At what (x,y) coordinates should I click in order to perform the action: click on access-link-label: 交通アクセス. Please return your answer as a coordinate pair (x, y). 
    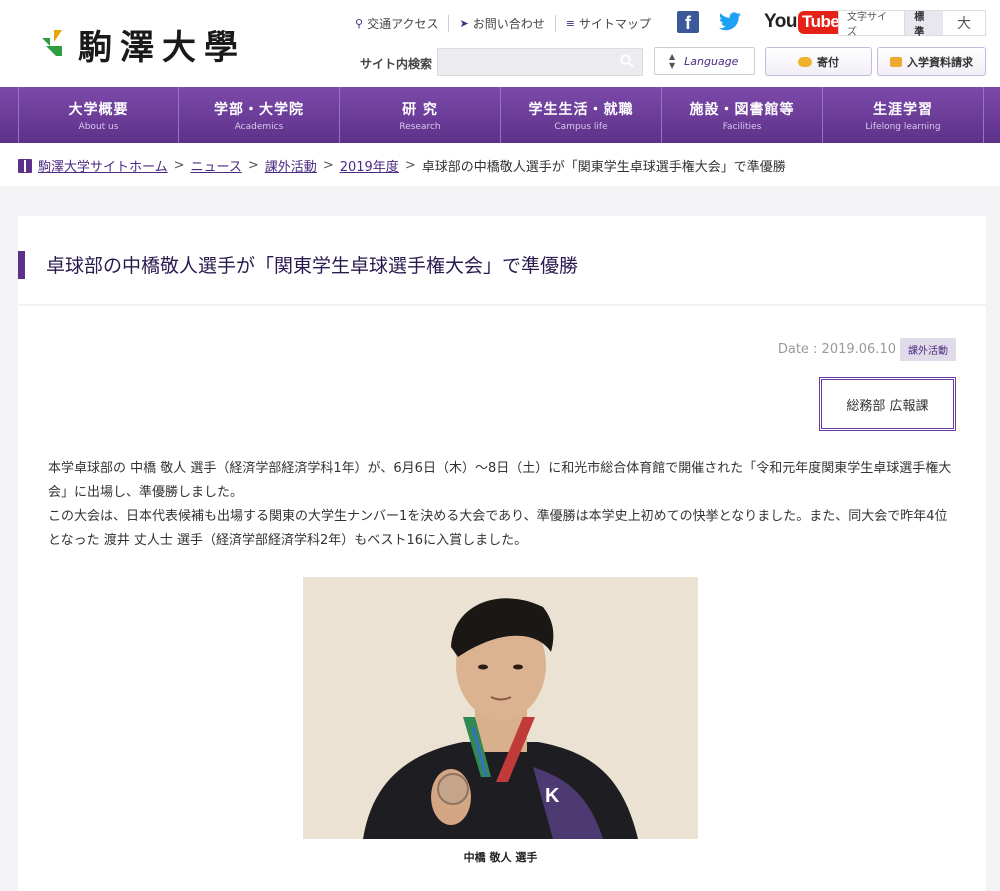
    Looking at the image, I should click on (403, 23).